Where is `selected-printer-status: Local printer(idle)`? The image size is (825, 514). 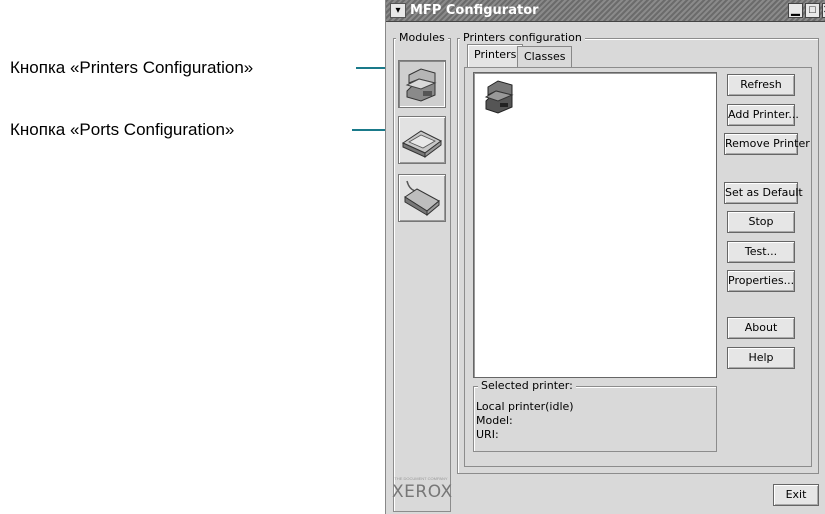 selected-printer-status: Local printer(idle) is located at coordinates (525, 406).